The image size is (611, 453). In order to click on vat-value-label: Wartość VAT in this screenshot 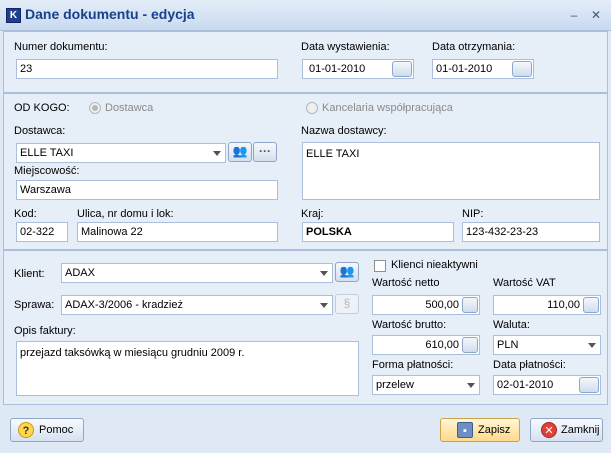, I will do `click(524, 283)`.